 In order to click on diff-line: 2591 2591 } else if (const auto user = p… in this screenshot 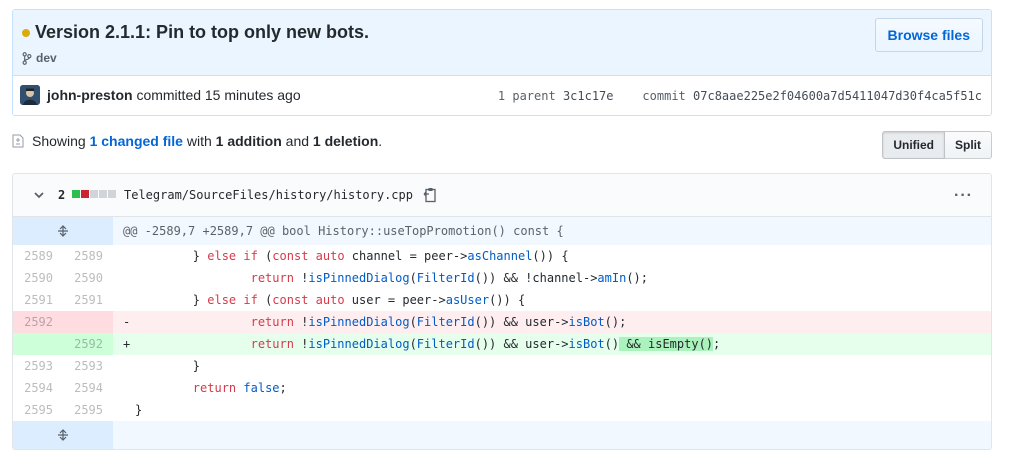, I will do `click(502, 300)`.